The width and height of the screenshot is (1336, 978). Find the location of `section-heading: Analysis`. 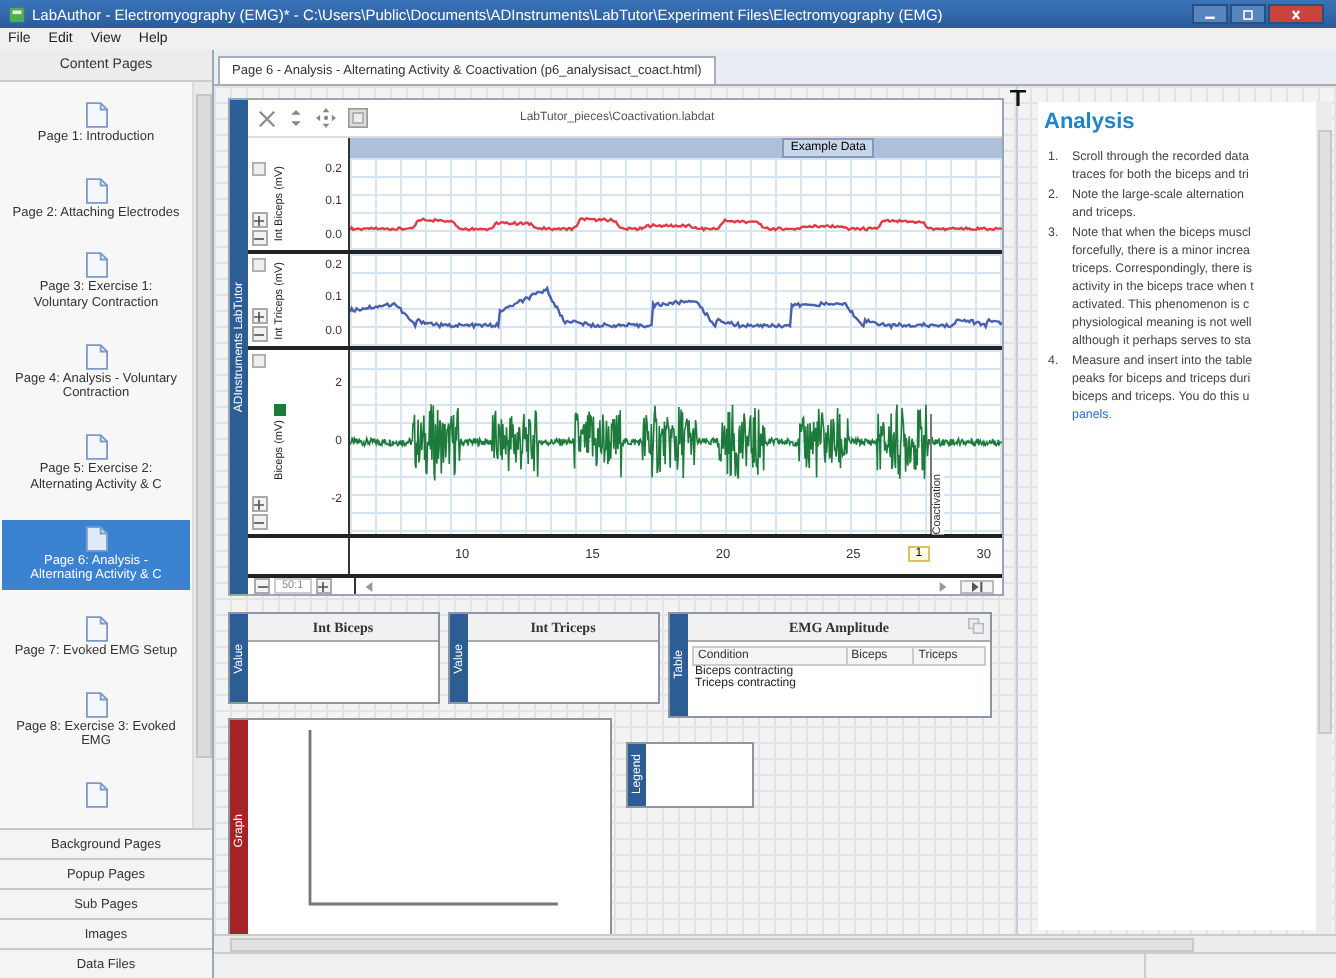

section-heading: Analysis is located at coordinates (1089, 122).